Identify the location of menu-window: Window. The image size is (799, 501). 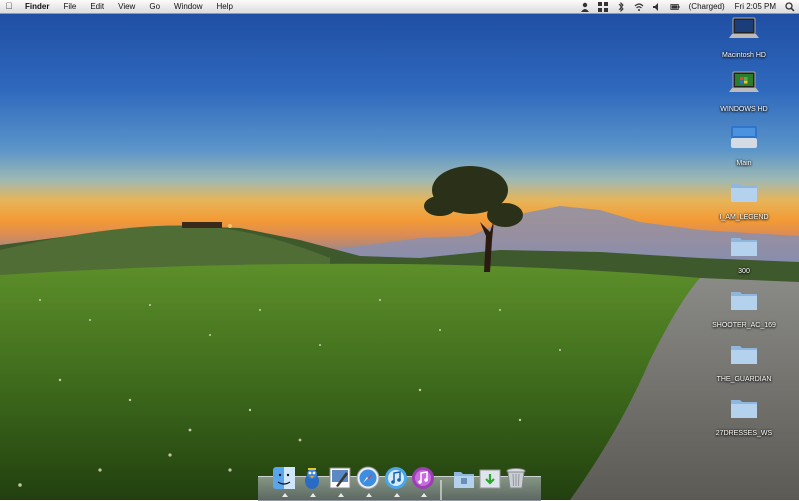
(188, 6).